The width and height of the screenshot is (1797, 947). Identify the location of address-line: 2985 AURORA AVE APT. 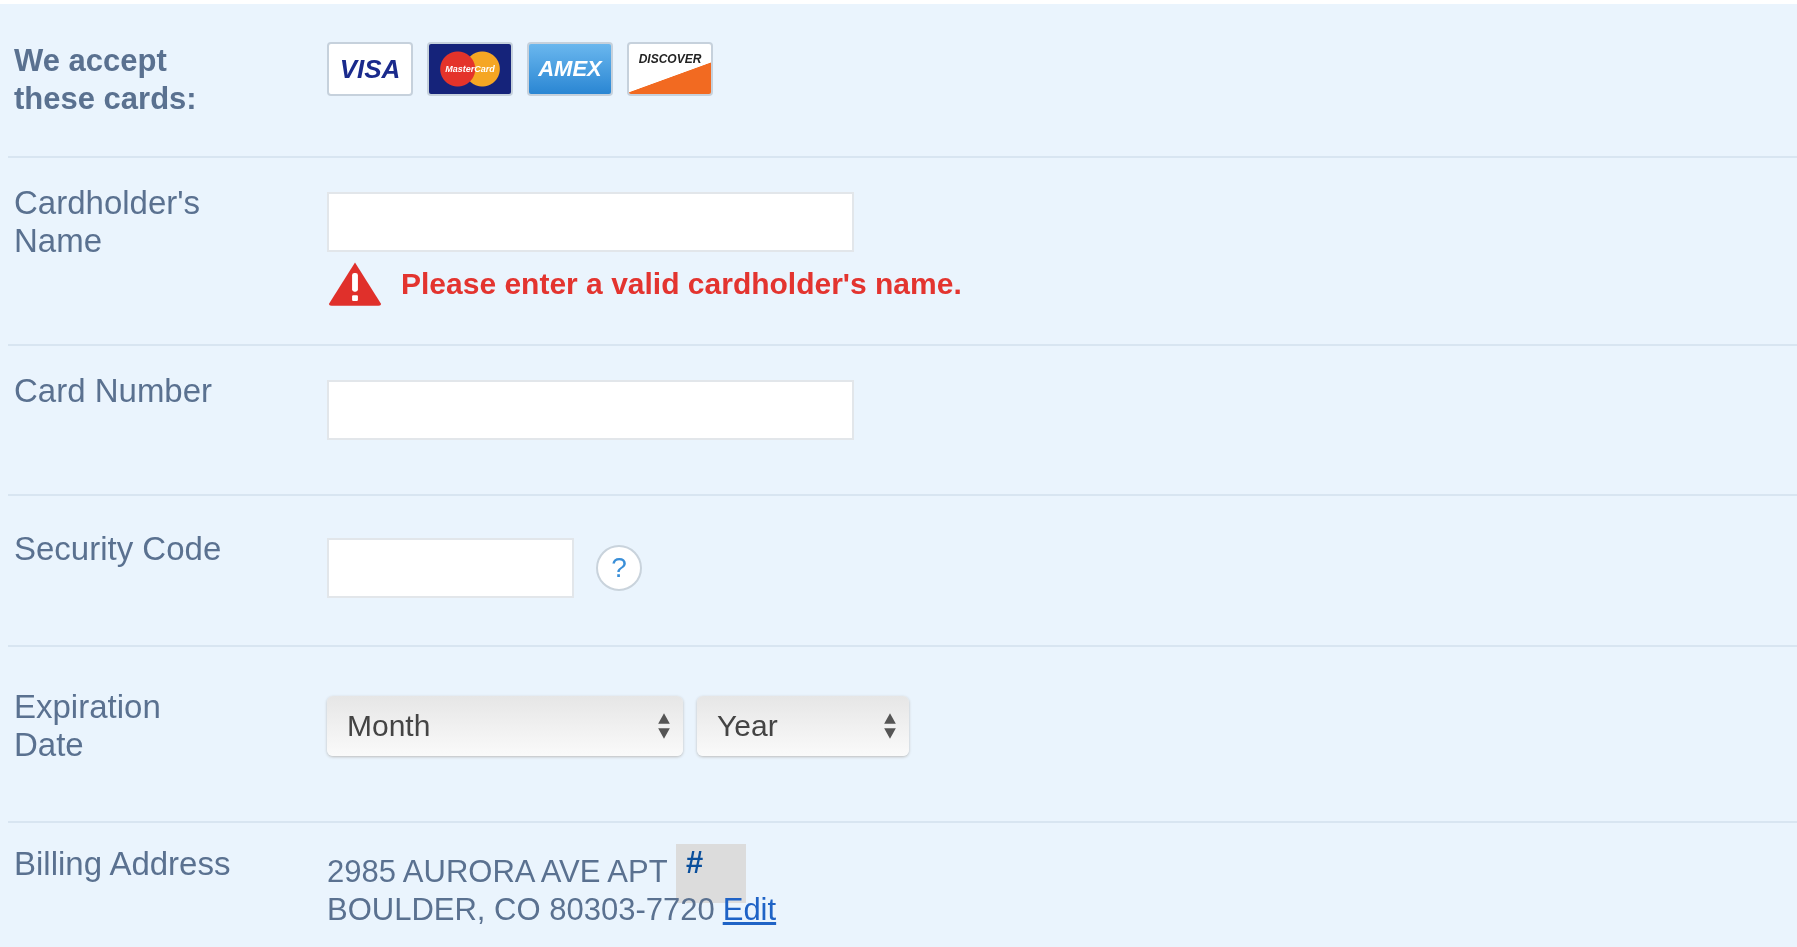
(497, 872).